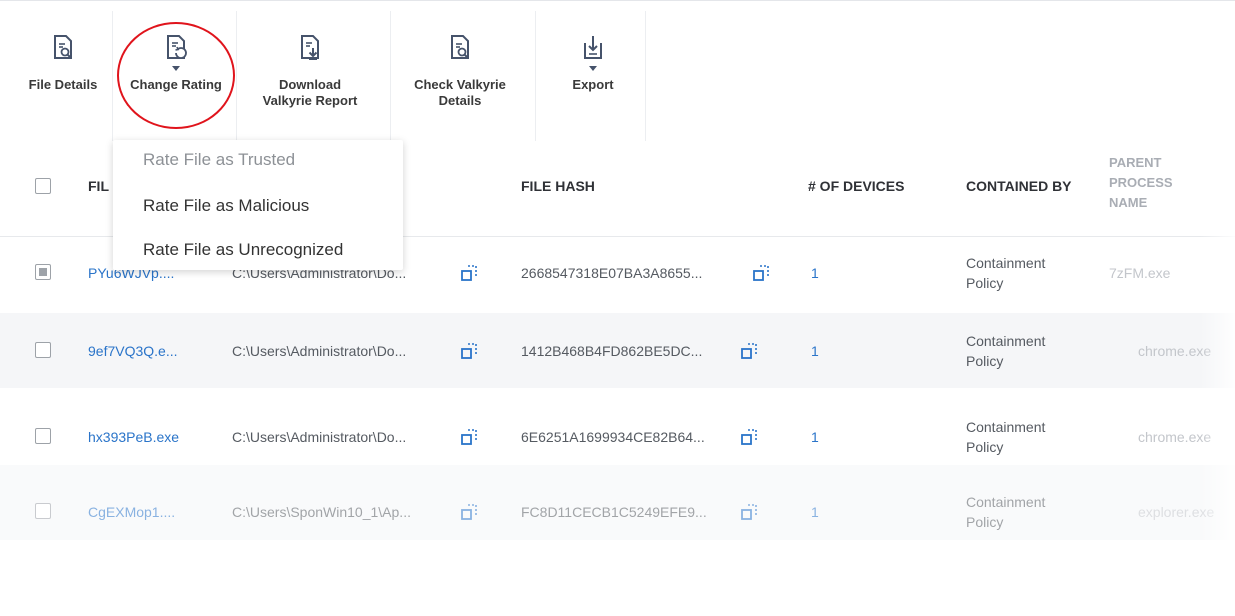 The image size is (1235, 616). I want to click on change-rating-button: Change Rating, so click(176, 75).